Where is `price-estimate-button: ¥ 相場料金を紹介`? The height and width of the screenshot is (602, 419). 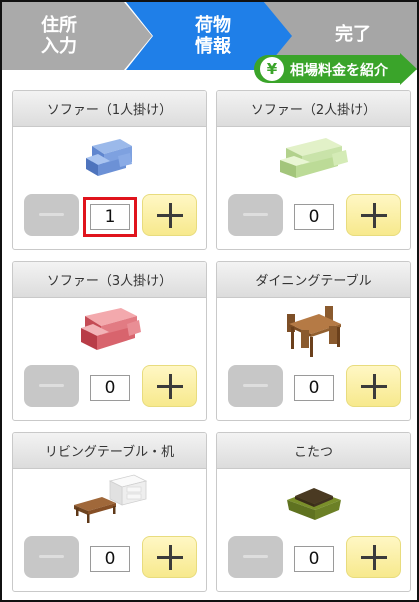 price-estimate-button: ¥ 相場料金を紹介 is located at coordinates (335, 69).